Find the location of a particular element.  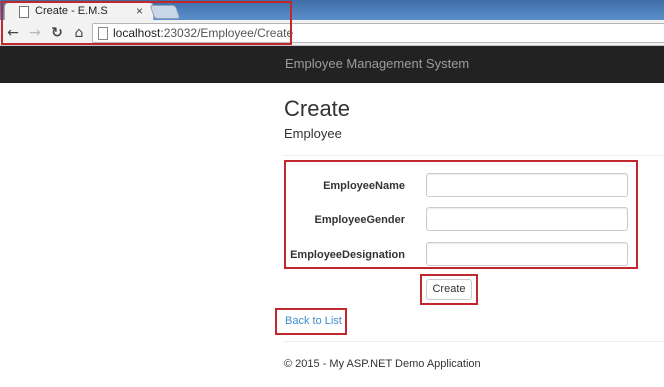

footer-text: © 2015 - My ASP.NET Demo Application is located at coordinates (382, 364).